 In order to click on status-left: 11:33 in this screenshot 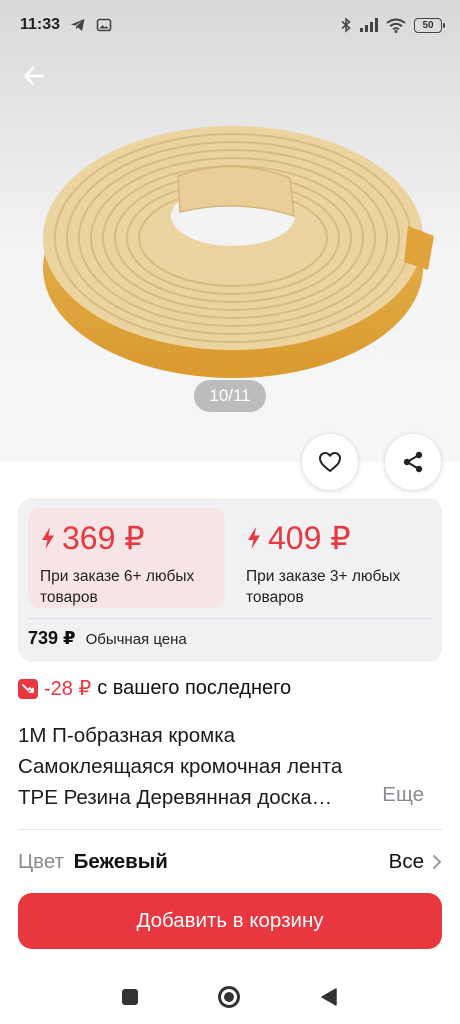, I will do `click(66, 25)`.